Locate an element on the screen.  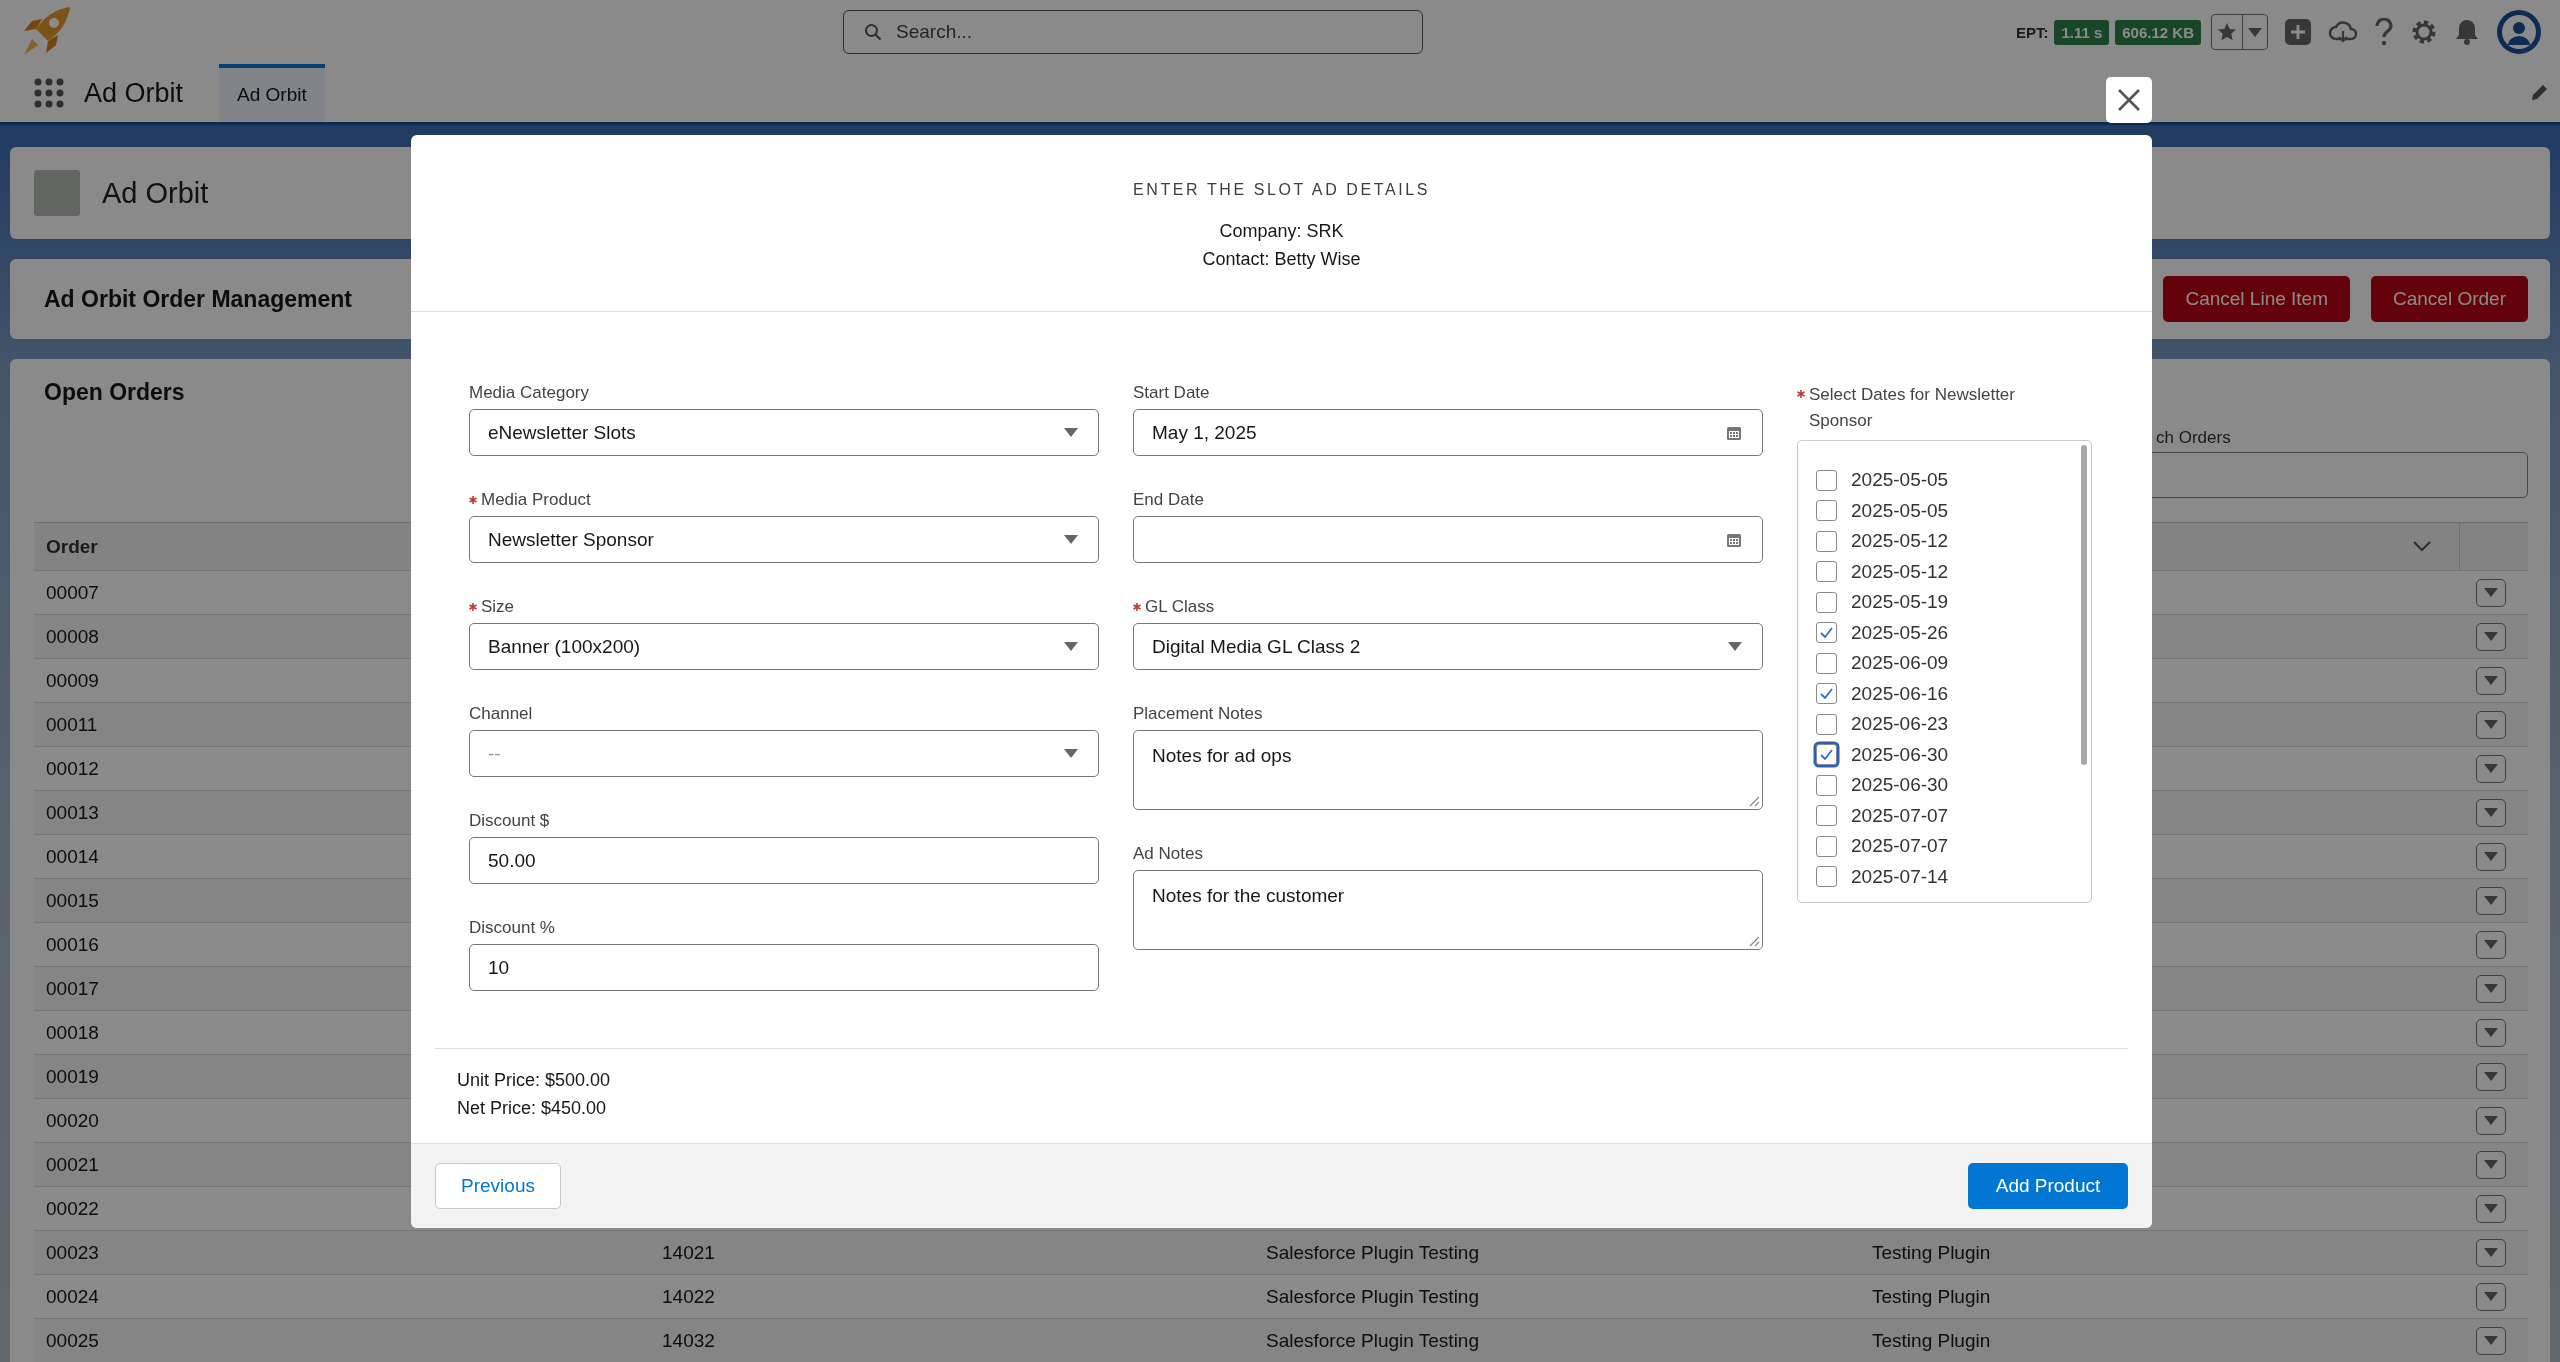
add-product-button: Add Product is located at coordinates (2048, 1186).